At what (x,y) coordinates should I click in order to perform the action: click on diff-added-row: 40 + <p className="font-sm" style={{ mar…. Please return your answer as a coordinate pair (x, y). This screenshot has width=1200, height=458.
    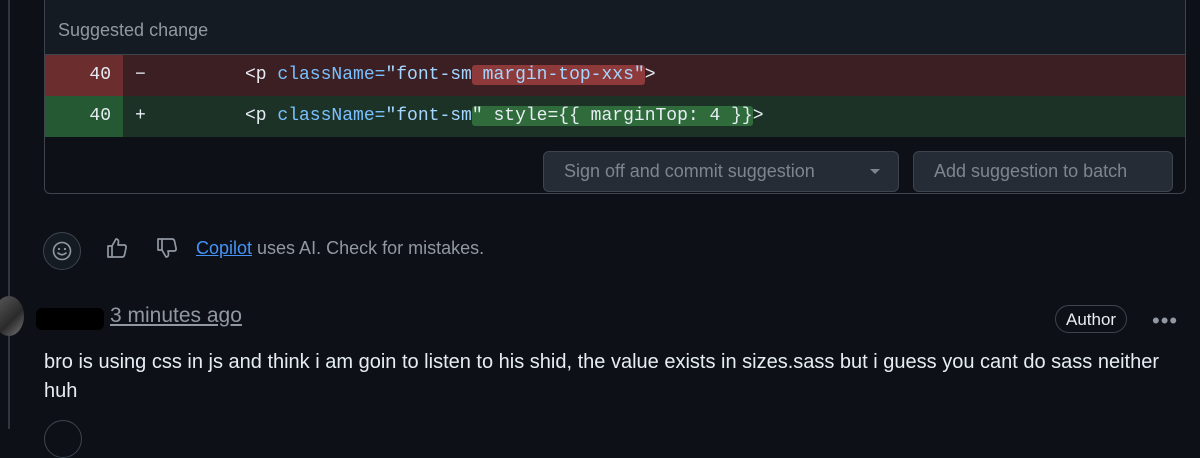
    Looking at the image, I should click on (615, 116).